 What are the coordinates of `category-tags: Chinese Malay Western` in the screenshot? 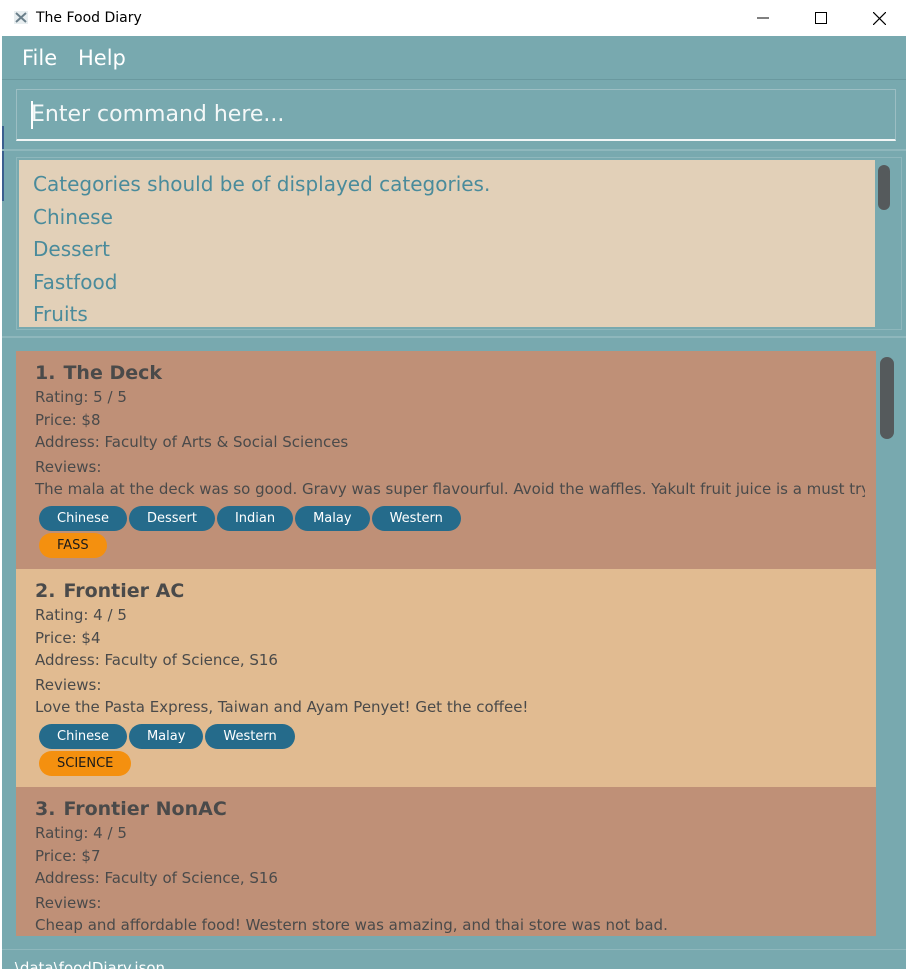 It's located at (457, 736).